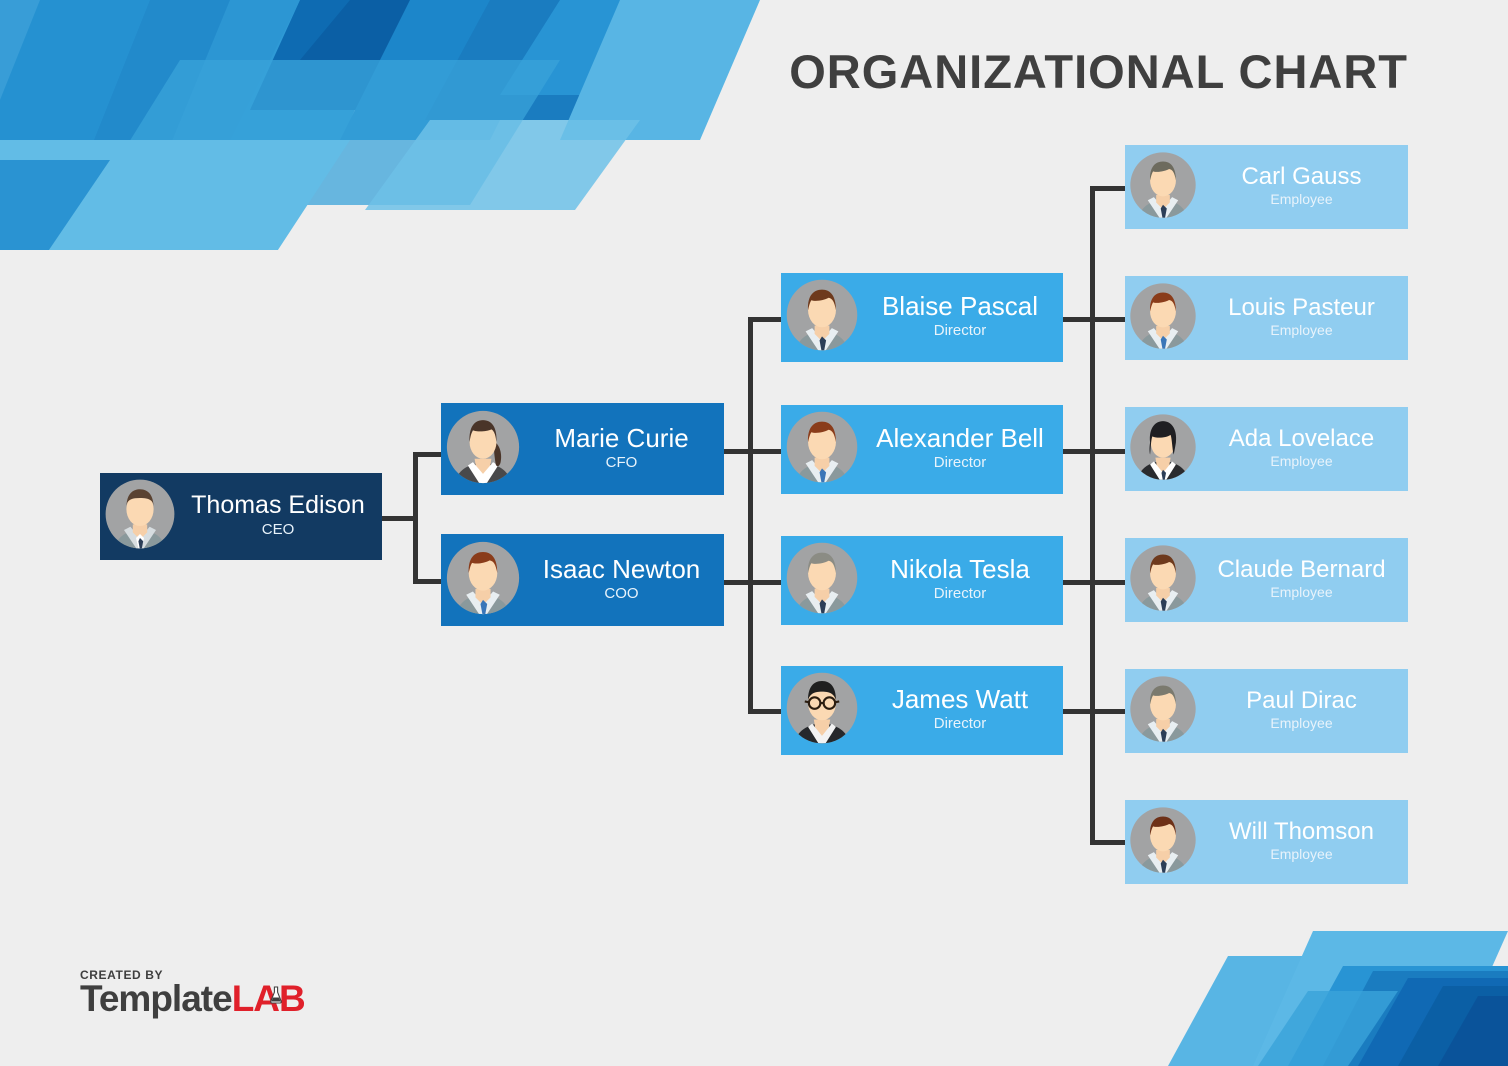 Image resolution: width=1508 pixels, height=1066 pixels. What do you see at coordinates (483, 449) in the screenshot?
I see `avatar-female-ponytail` at bounding box center [483, 449].